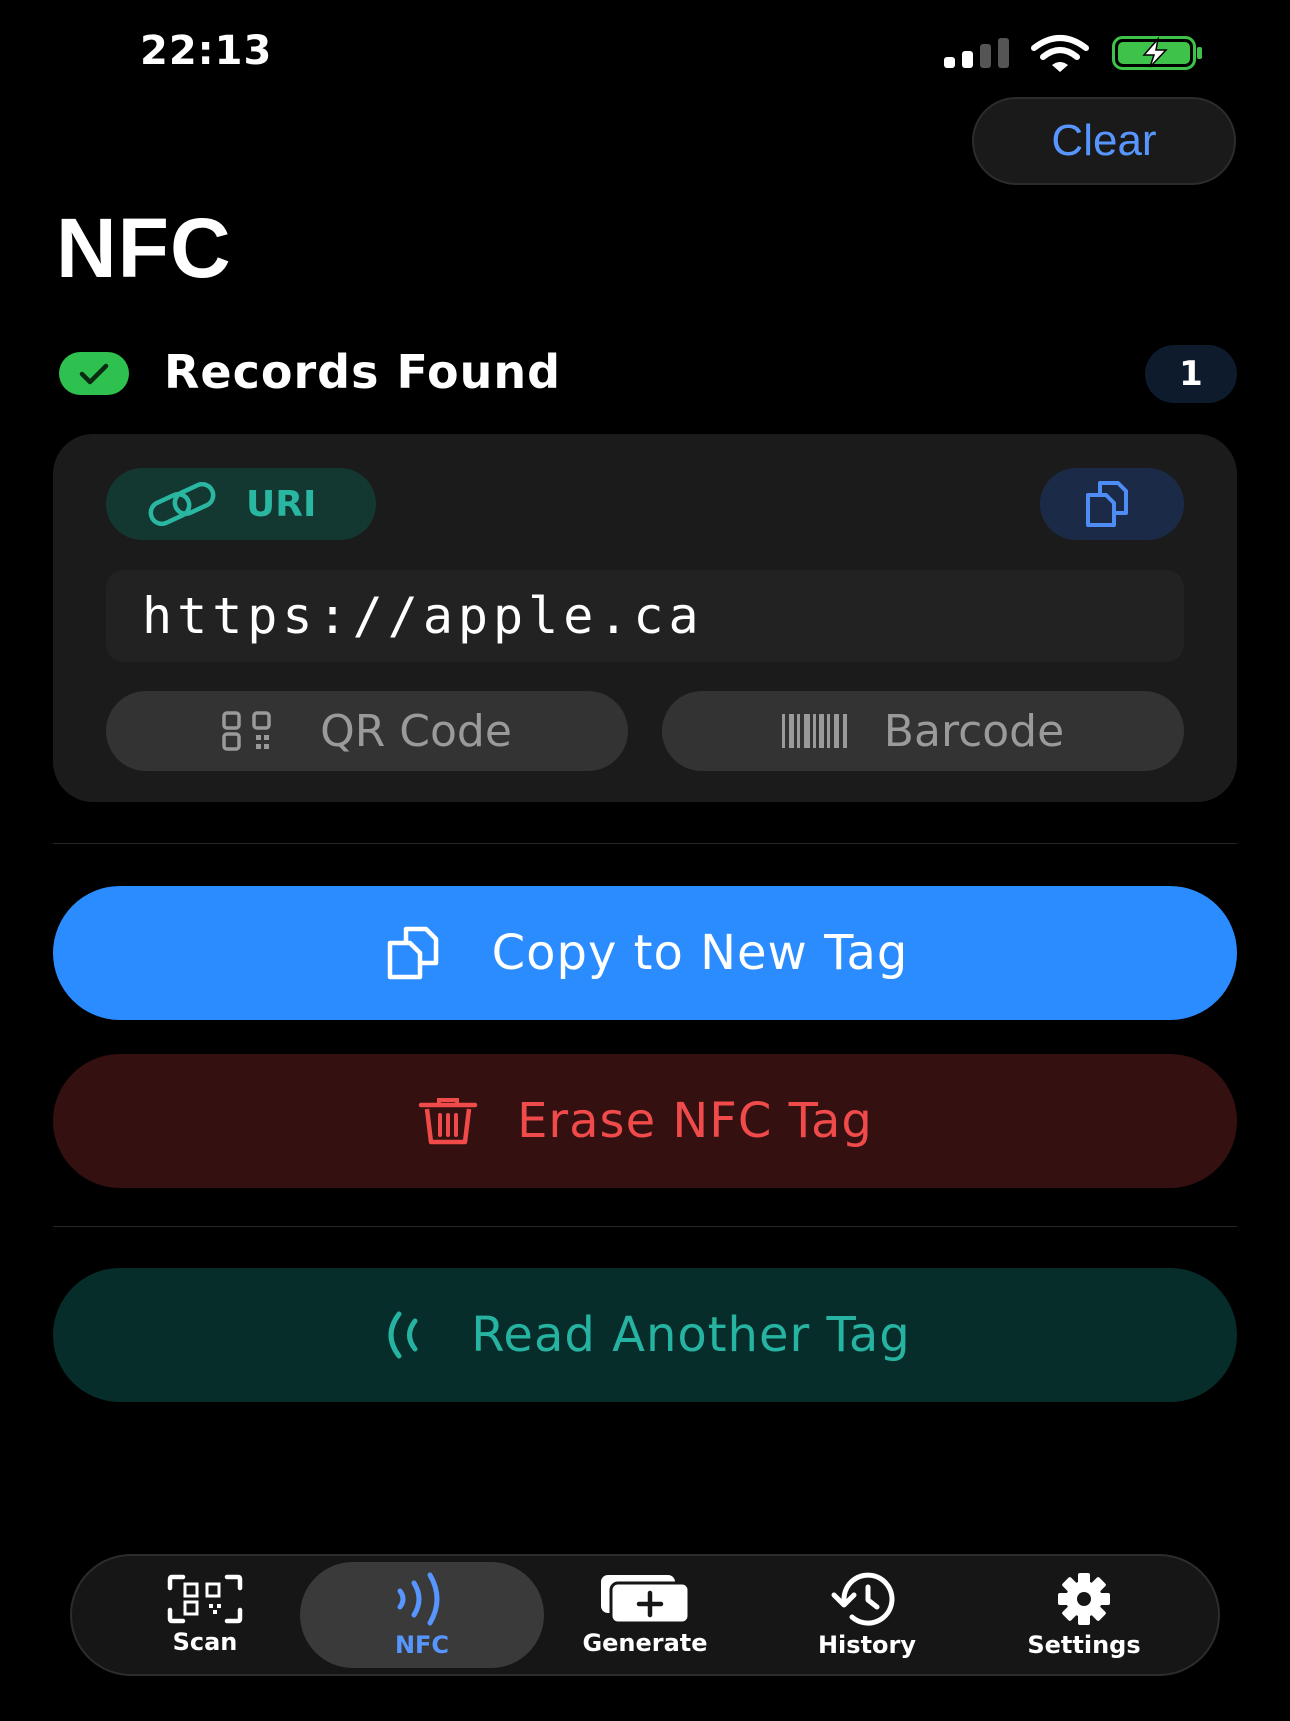  I want to click on nfc-waves-icon, so click(403, 1335).